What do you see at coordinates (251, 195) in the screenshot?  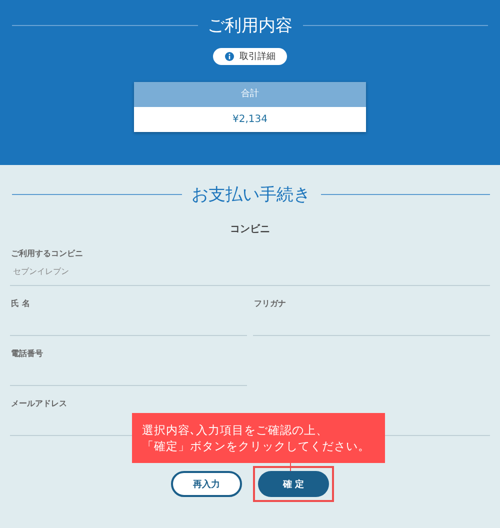 I see `section-title: お支払い手続き` at bounding box center [251, 195].